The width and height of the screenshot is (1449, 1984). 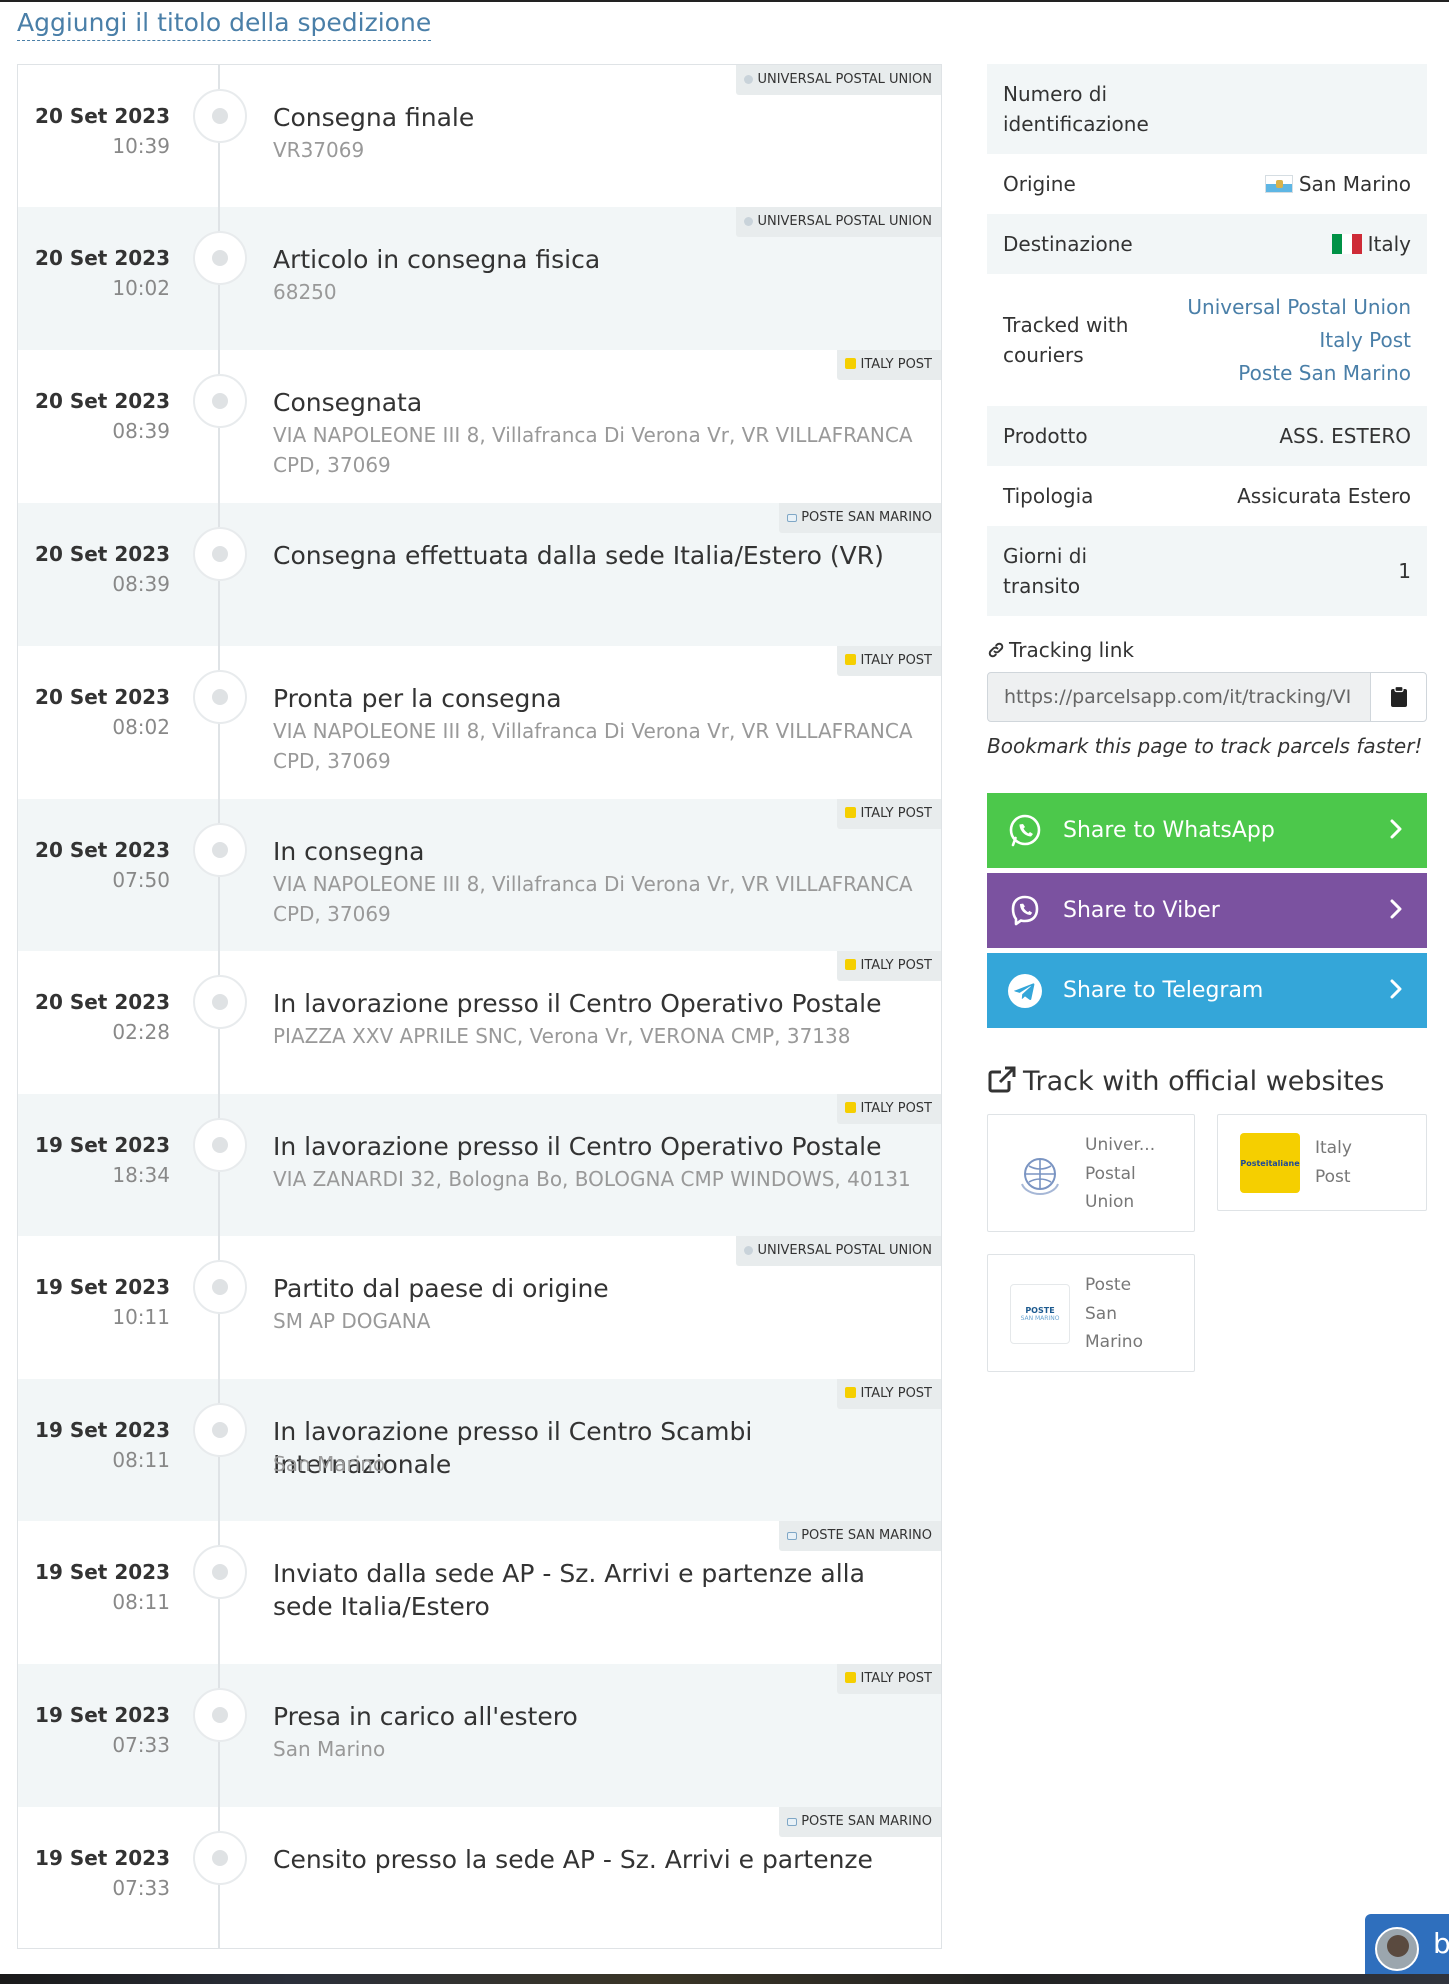 What do you see at coordinates (1207, 990) in the screenshot?
I see `share-telegram-button: Share to Telegram` at bounding box center [1207, 990].